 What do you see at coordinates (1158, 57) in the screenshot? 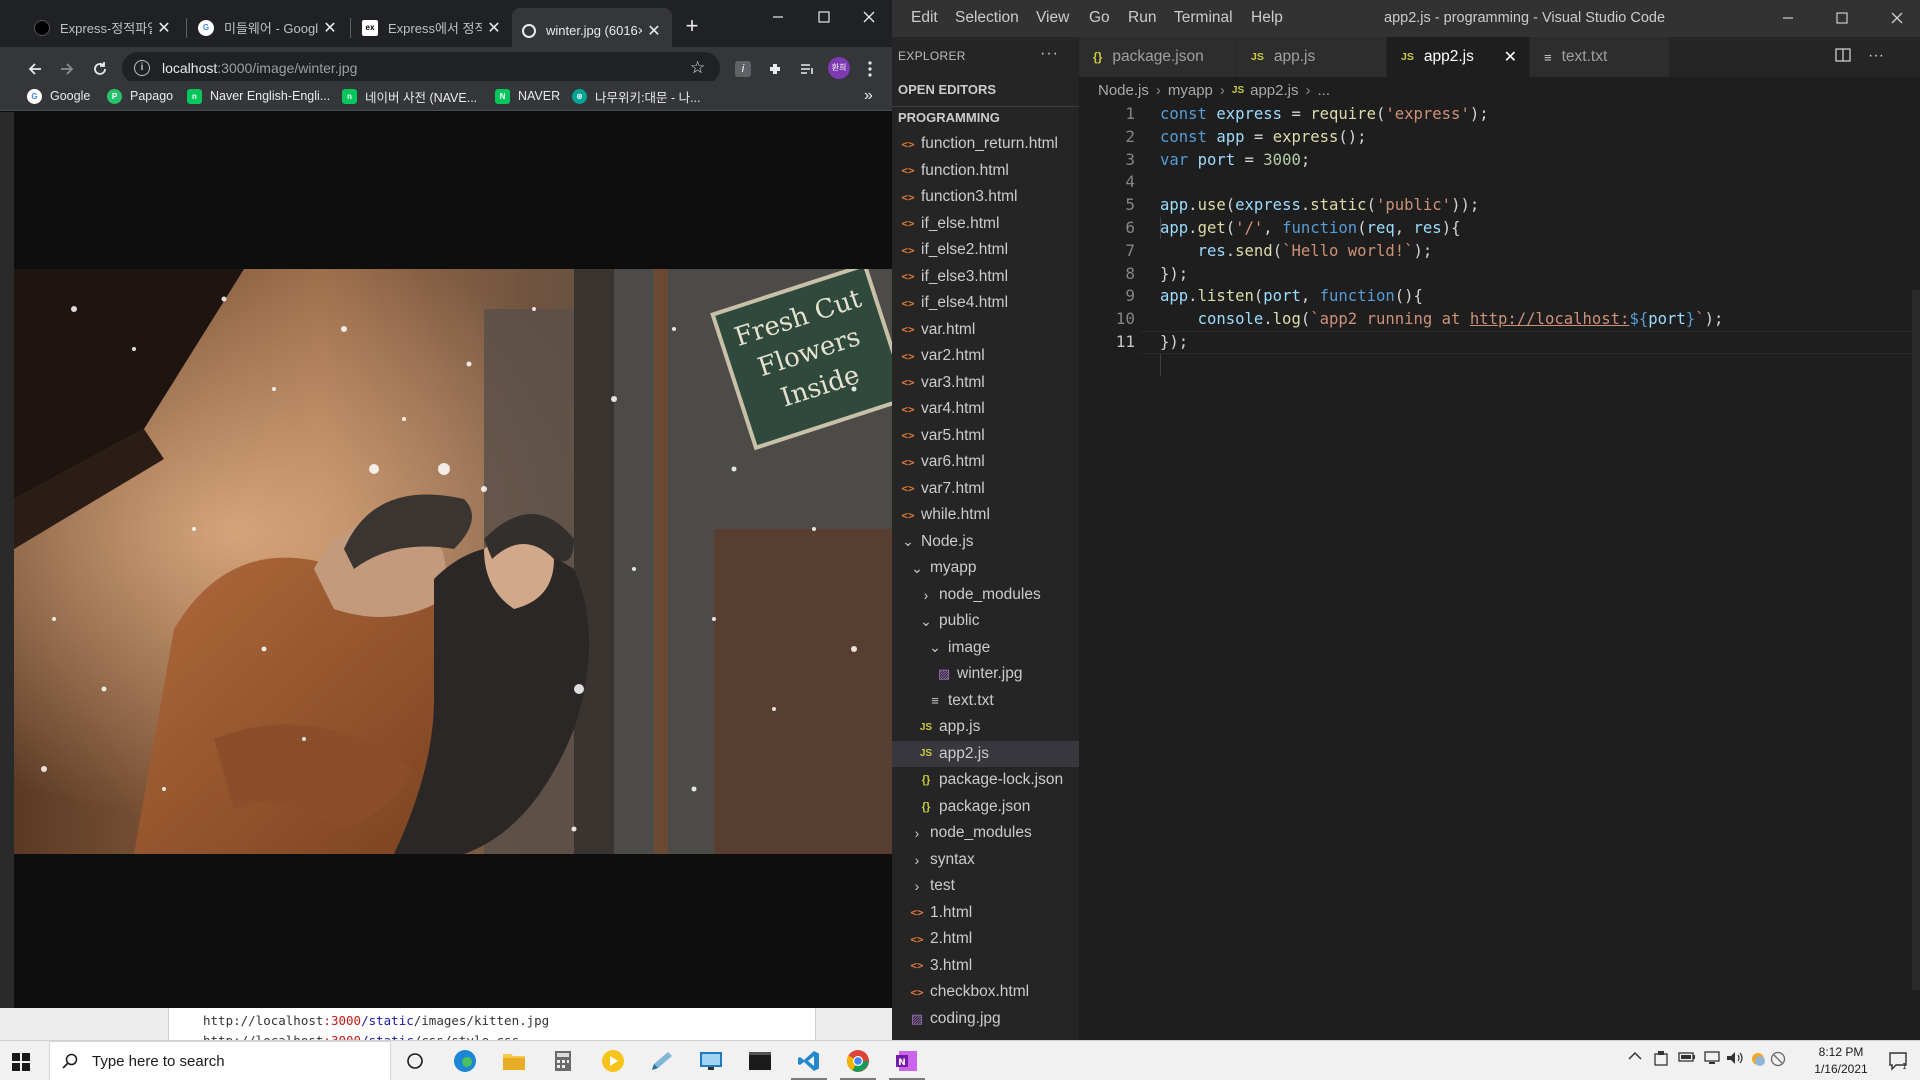
I see `editor-tab: {} package.json` at bounding box center [1158, 57].